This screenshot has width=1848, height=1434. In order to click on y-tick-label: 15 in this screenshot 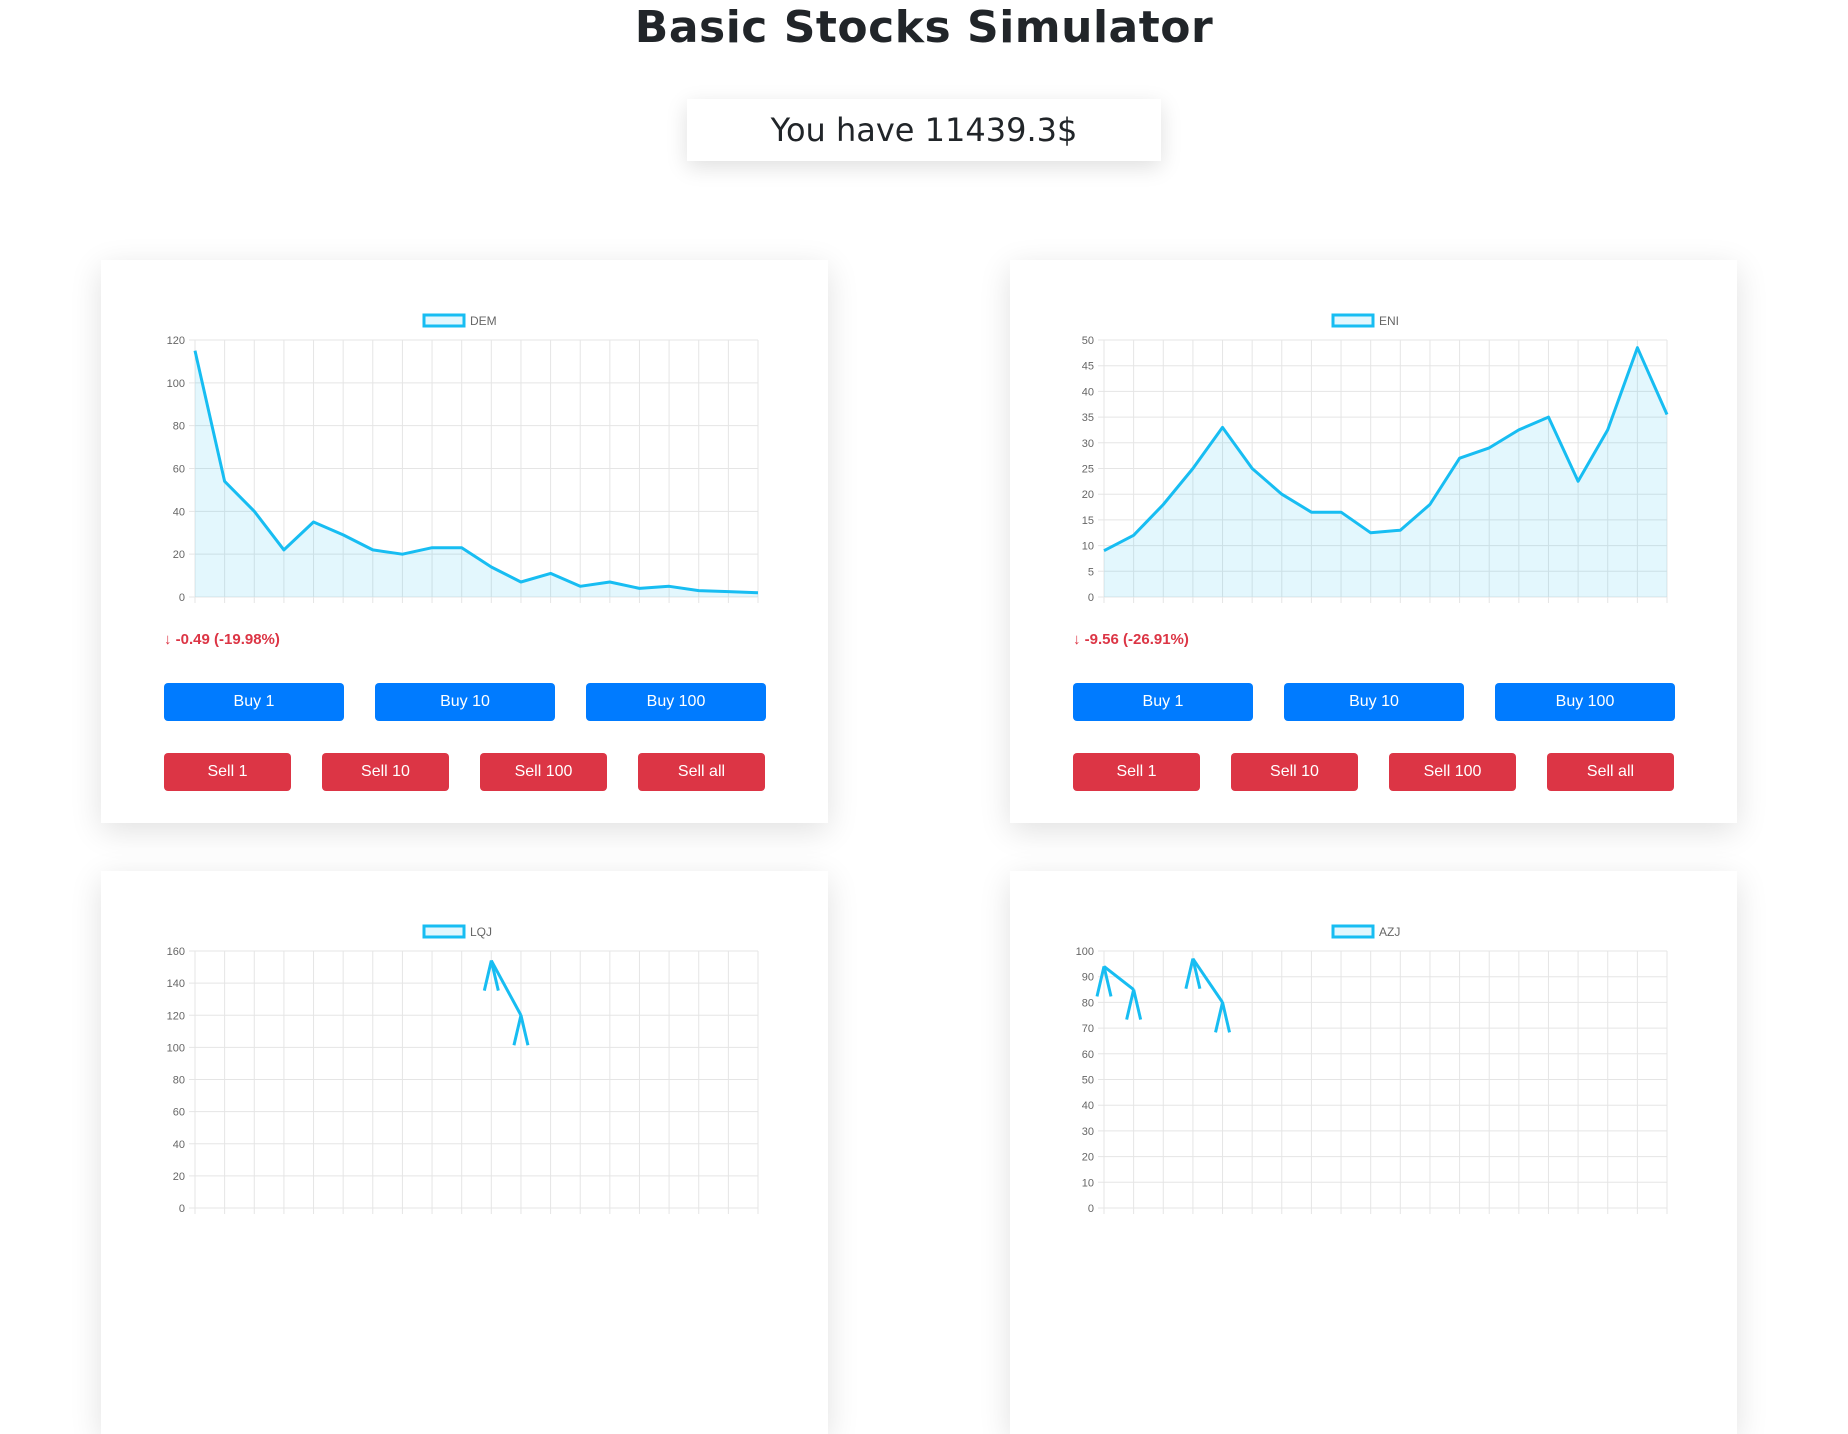, I will do `click(1088, 521)`.